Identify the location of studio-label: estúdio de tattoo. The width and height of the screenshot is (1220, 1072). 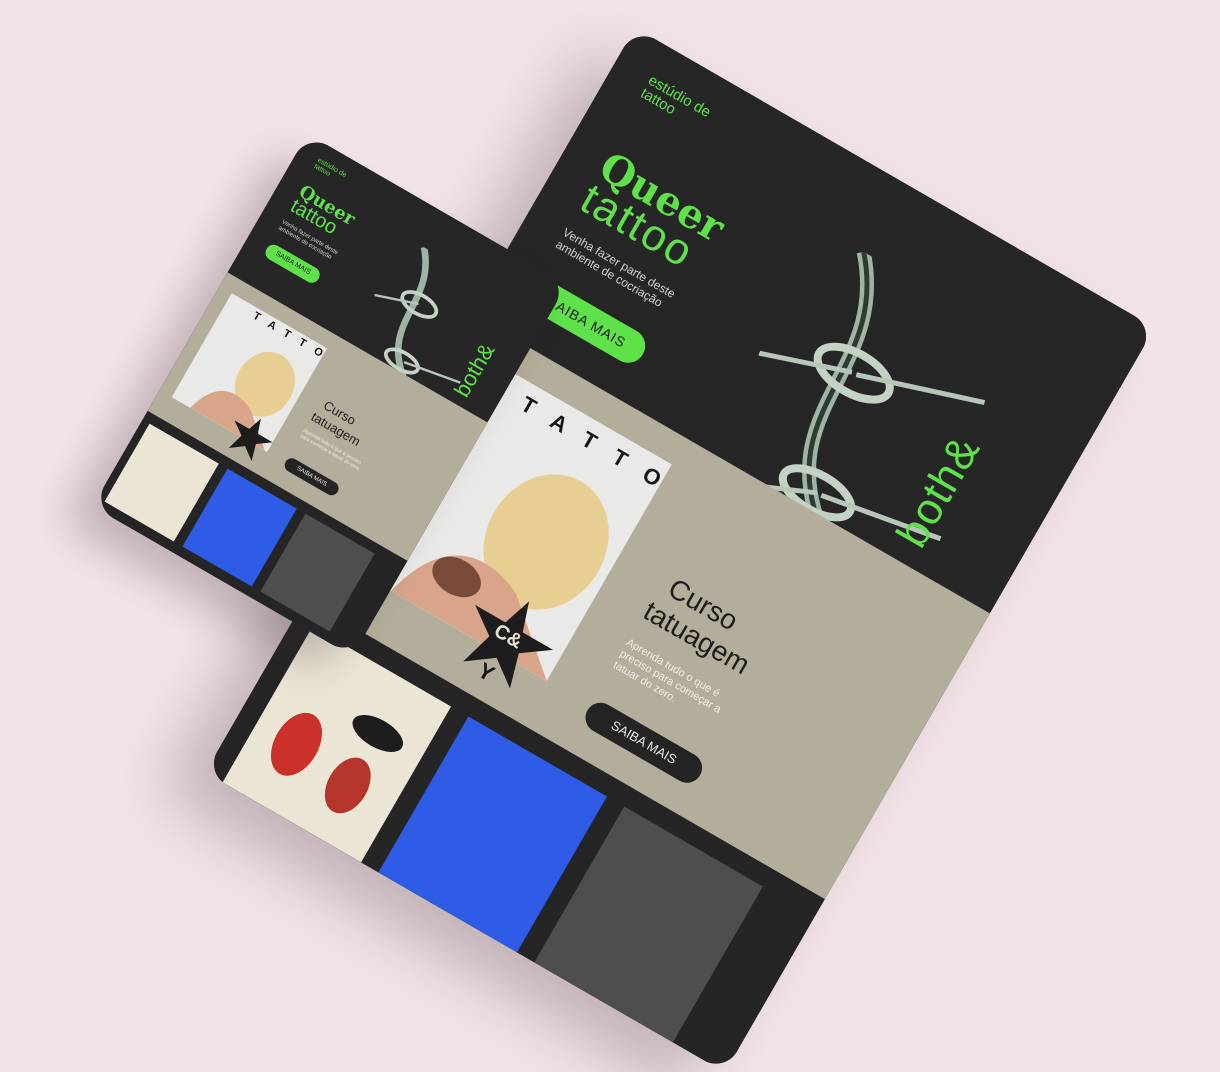
(675, 96).